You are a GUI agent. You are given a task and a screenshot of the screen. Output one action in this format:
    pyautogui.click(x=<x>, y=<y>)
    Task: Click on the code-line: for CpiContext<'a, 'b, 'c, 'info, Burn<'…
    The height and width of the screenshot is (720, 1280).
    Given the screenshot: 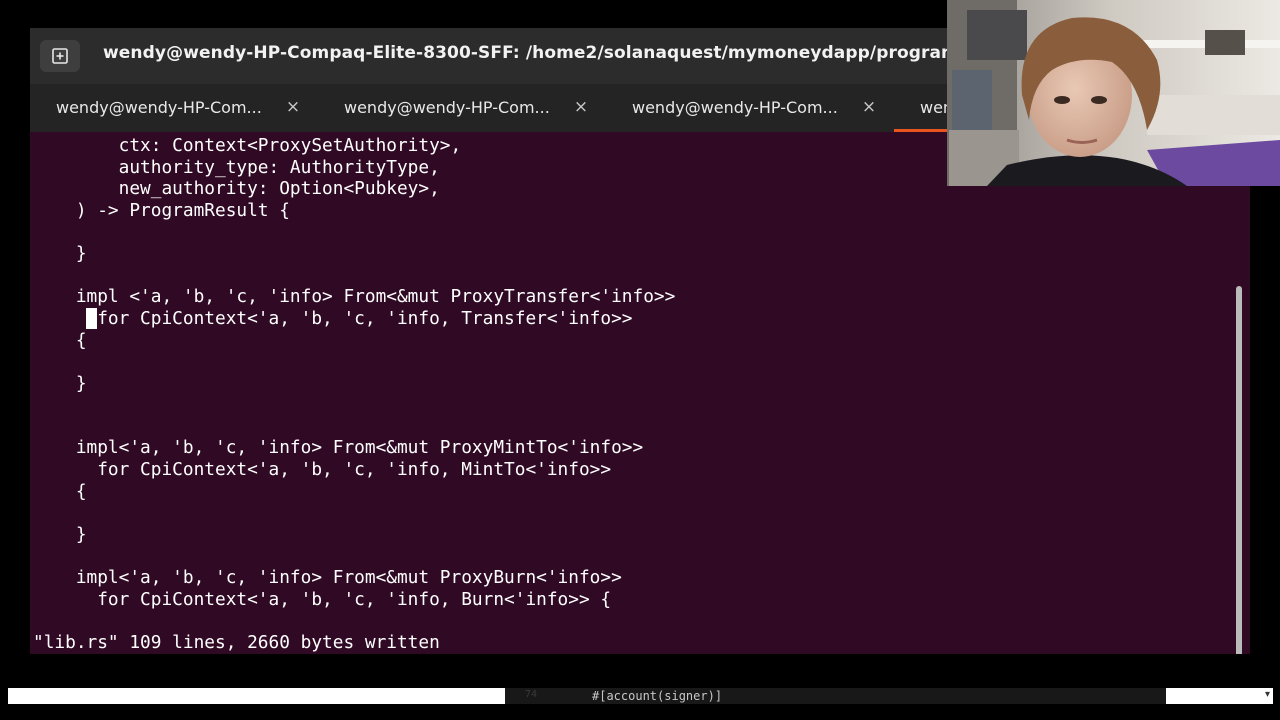 What is the action you would take?
    pyautogui.click(x=322, y=599)
    